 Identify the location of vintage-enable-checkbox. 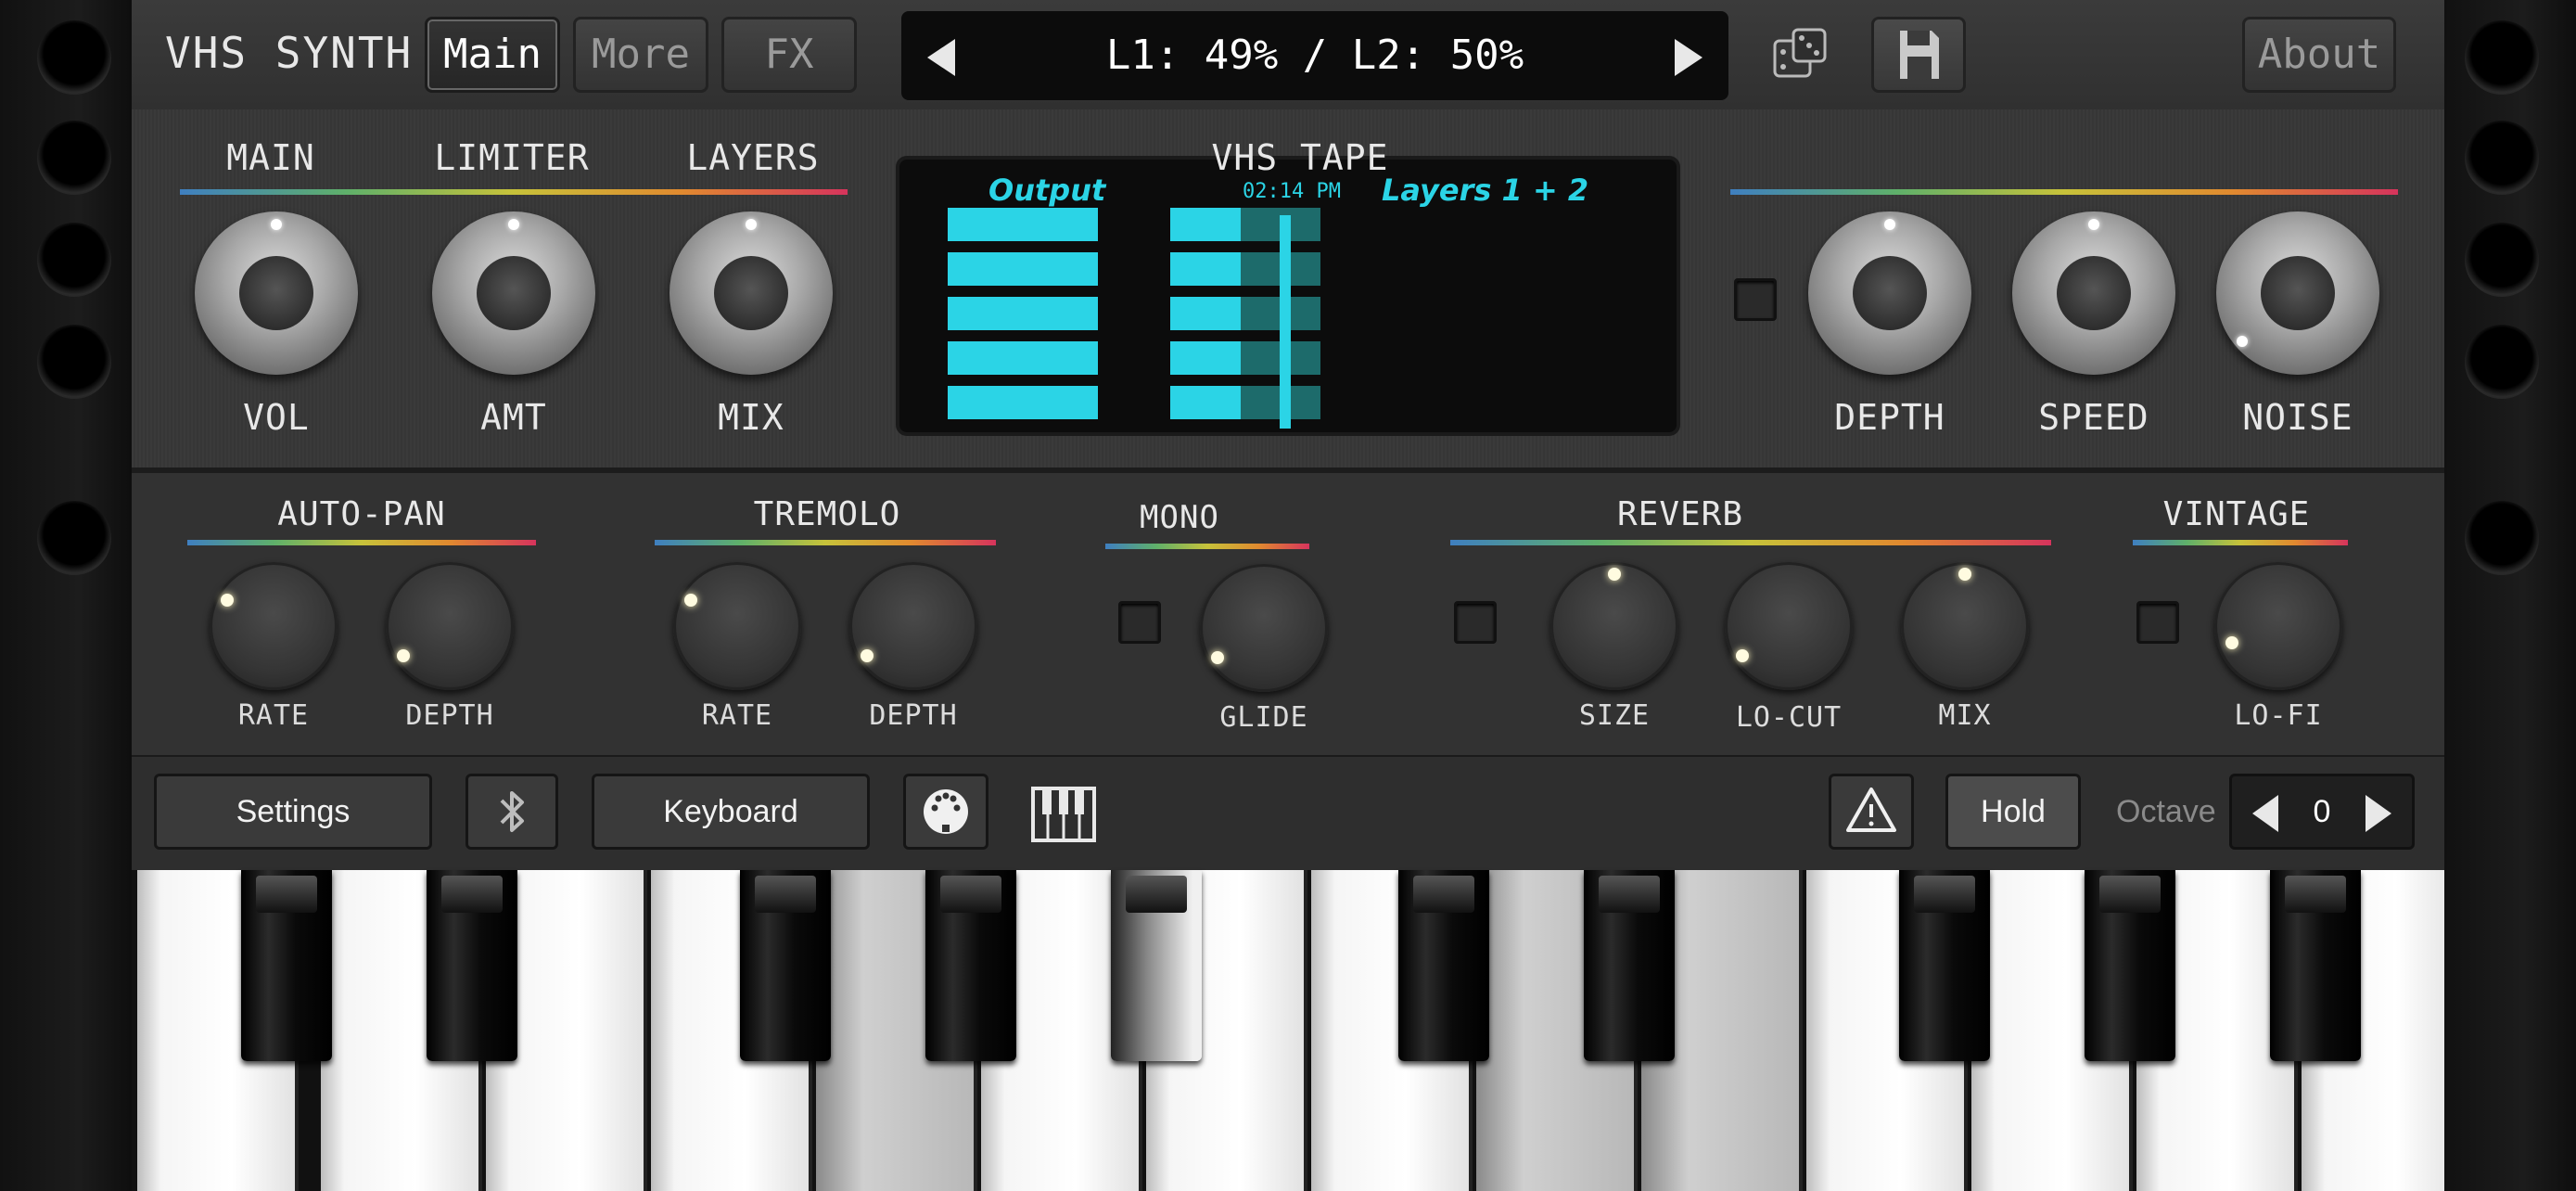
(2157, 623).